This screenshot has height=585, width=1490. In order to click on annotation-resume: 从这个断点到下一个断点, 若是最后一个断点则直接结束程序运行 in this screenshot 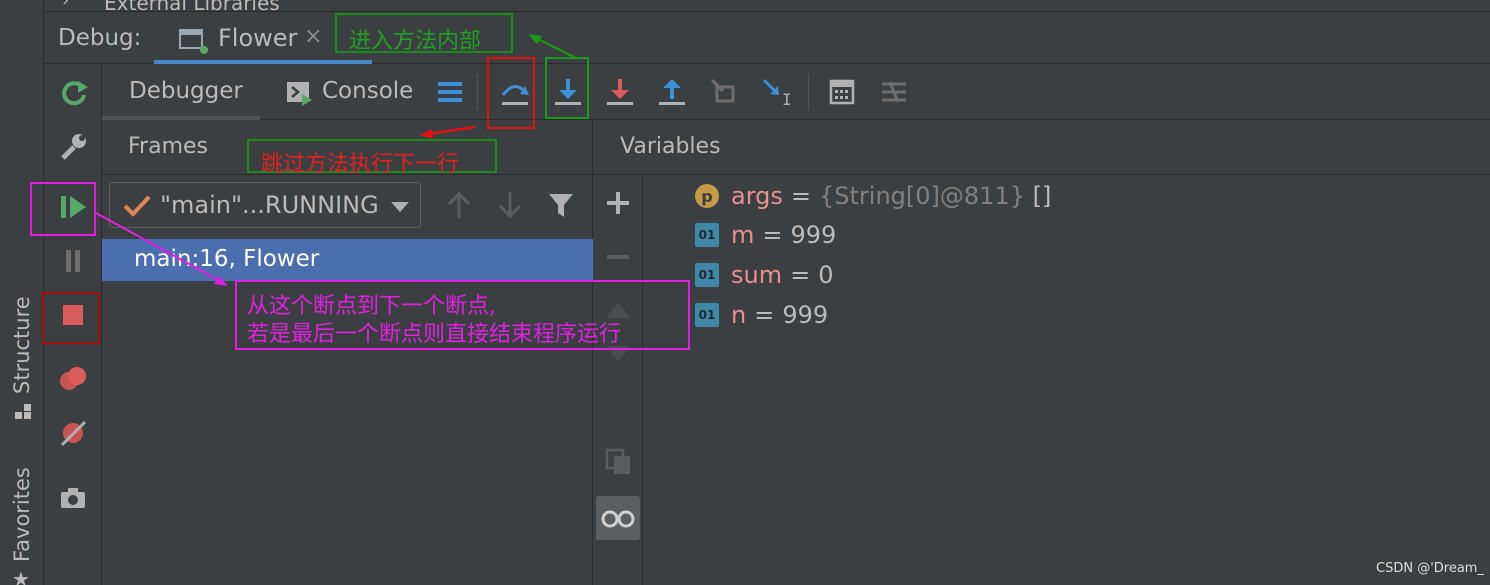, I will do `click(462, 315)`.